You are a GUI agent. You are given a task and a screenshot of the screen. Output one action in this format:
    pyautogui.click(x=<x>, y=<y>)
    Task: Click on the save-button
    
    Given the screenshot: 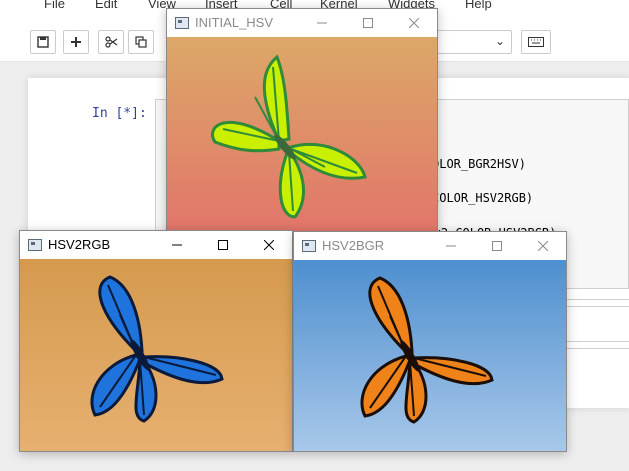 What is the action you would take?
    pyautogui.click(x=43, y=42)
    